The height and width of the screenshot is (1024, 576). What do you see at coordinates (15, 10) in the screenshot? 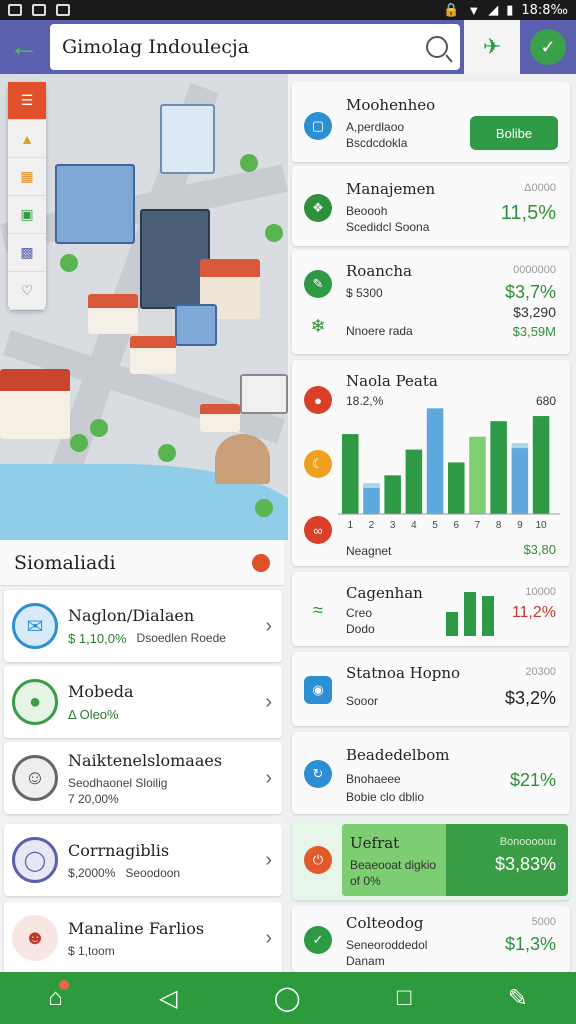
I see `image-icon` at bounding box center [15, 10].